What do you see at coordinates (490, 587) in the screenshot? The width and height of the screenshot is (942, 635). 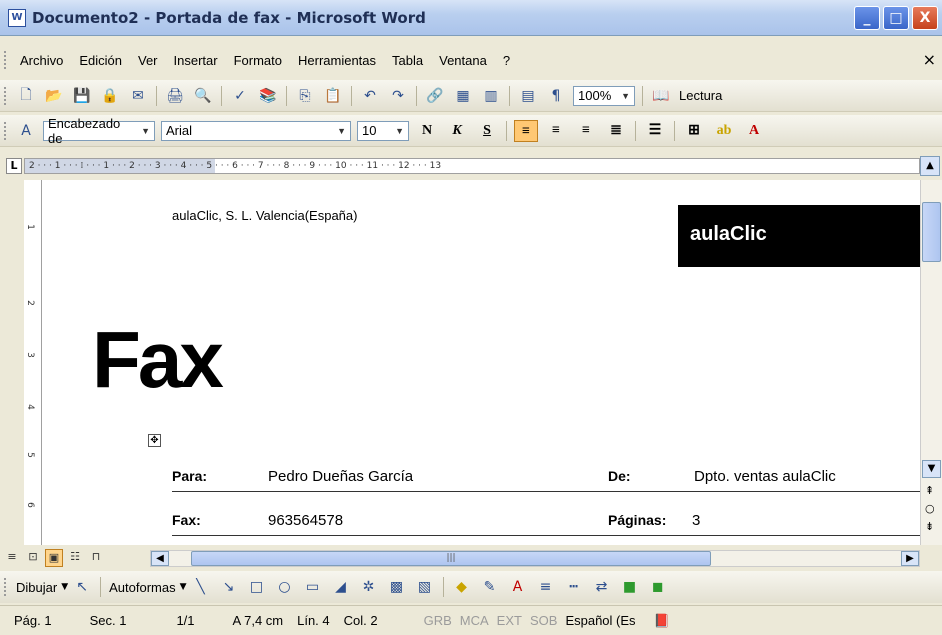 I see `line-color-icon: ✎` at bounding box center [490, 587].